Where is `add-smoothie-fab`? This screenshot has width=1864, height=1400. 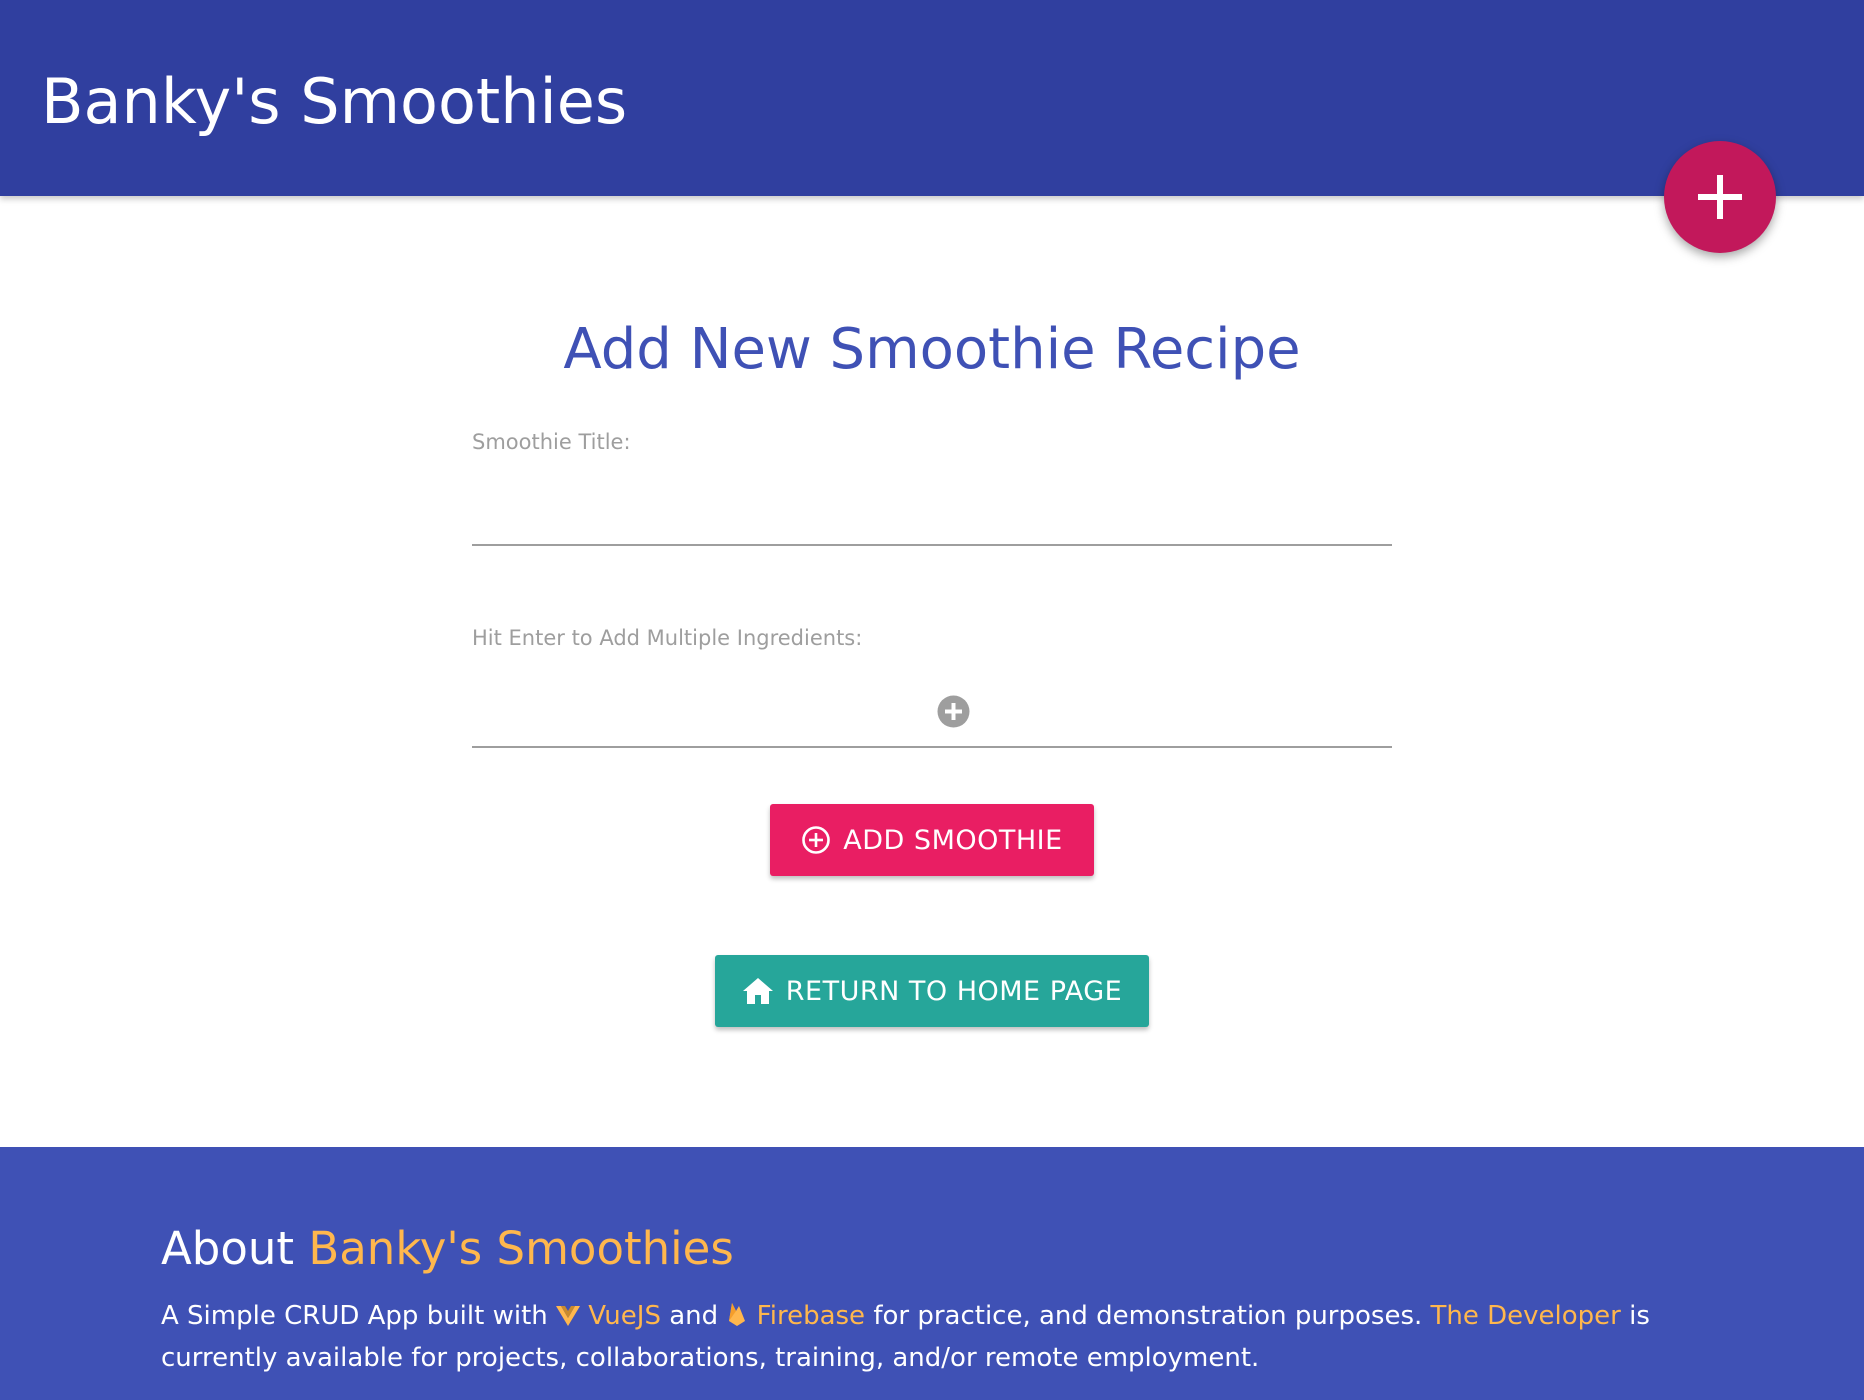
add-smoothie-fab is located at coordinates (1720, 197).